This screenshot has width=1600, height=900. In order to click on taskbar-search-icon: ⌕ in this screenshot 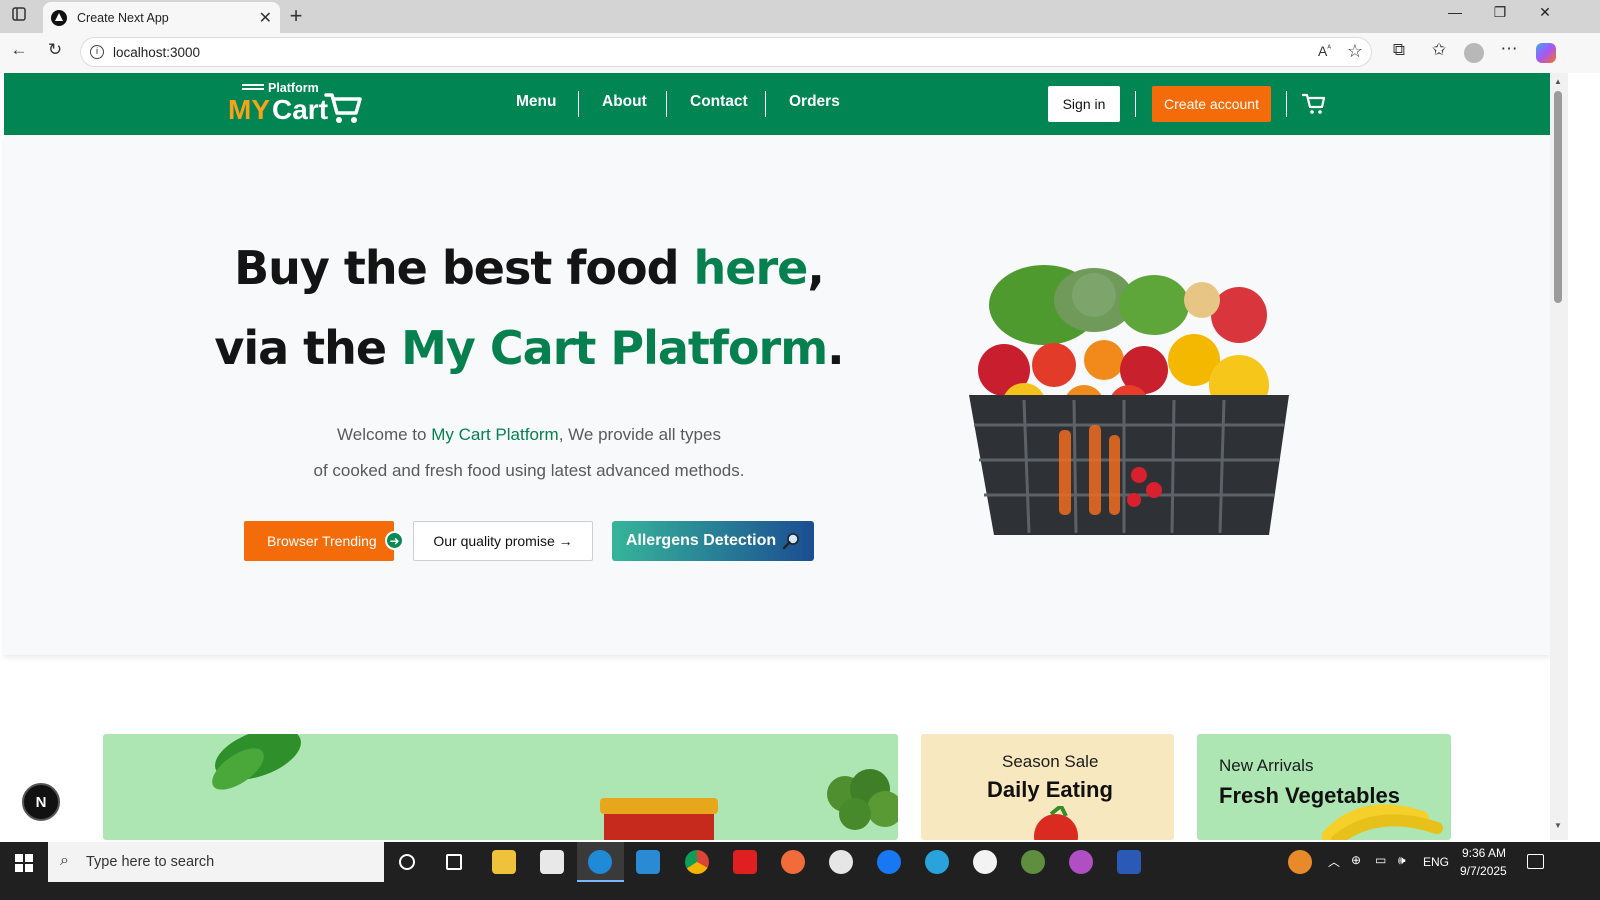, I will do `click(64, 860)`.